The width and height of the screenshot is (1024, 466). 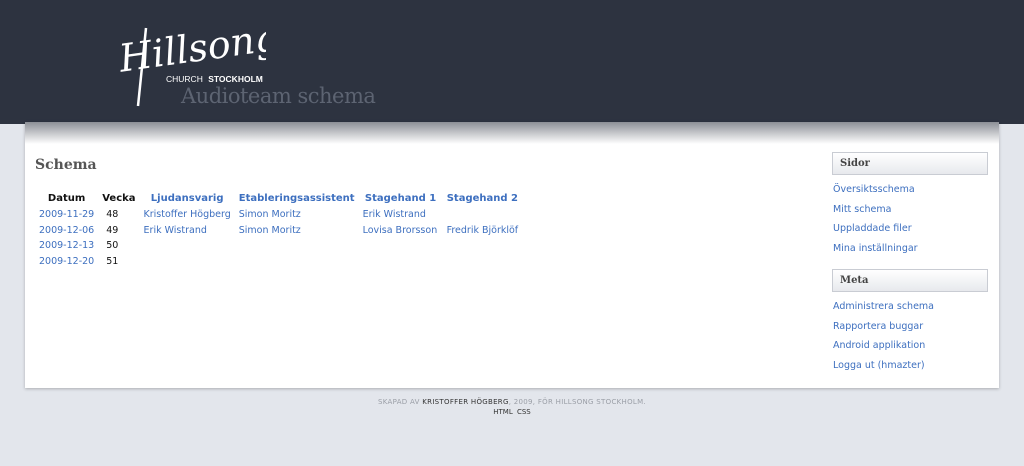 What do you see at coordinates (235, 79) in the screenshot?
I see `logo-sub-stockholm: STOCKHOLM` at bounding box center [235, 79].